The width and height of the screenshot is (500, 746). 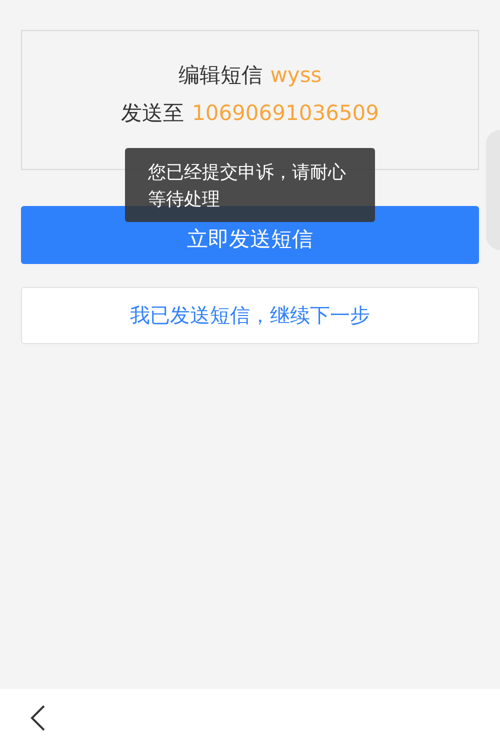 What do you see at coordinates (152, 113) in the screenshot?
I see `send-to-label: 发送至` at bounding box center [152, 113].